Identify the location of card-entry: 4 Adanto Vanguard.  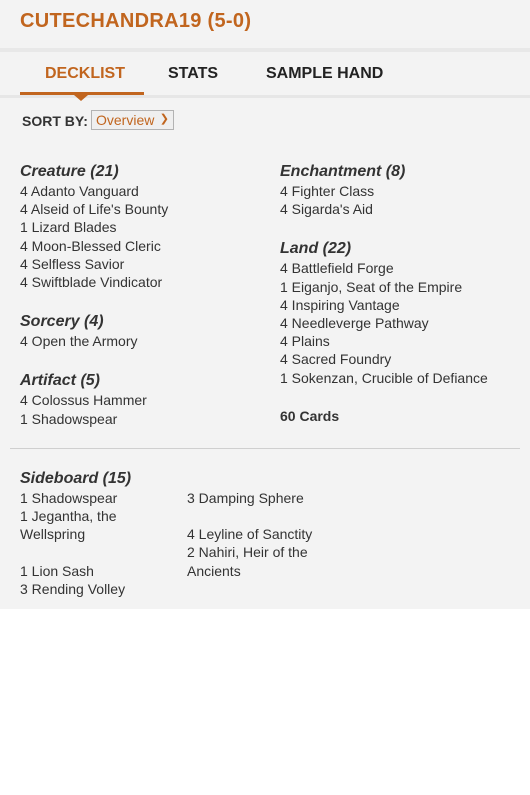
(94, 191).